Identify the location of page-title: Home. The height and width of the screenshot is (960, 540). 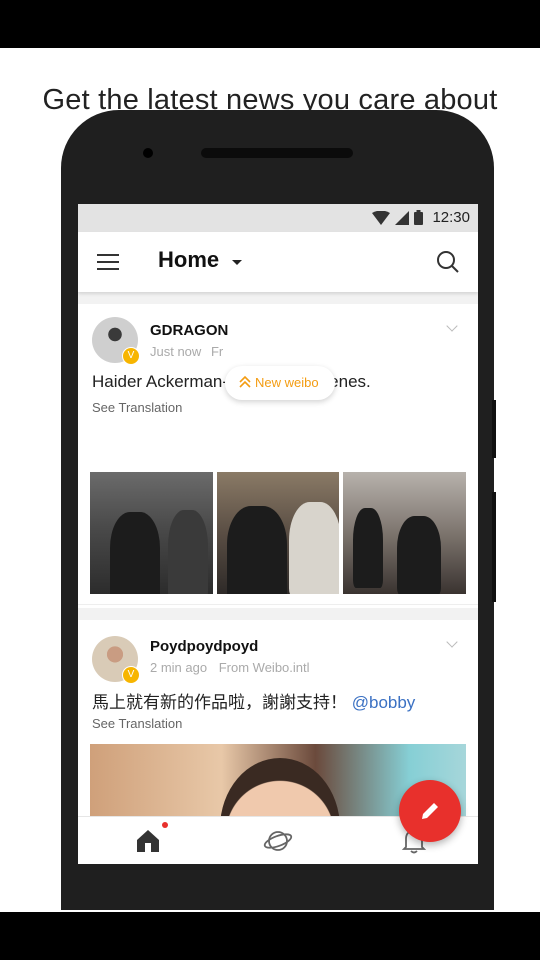
(188, 260).